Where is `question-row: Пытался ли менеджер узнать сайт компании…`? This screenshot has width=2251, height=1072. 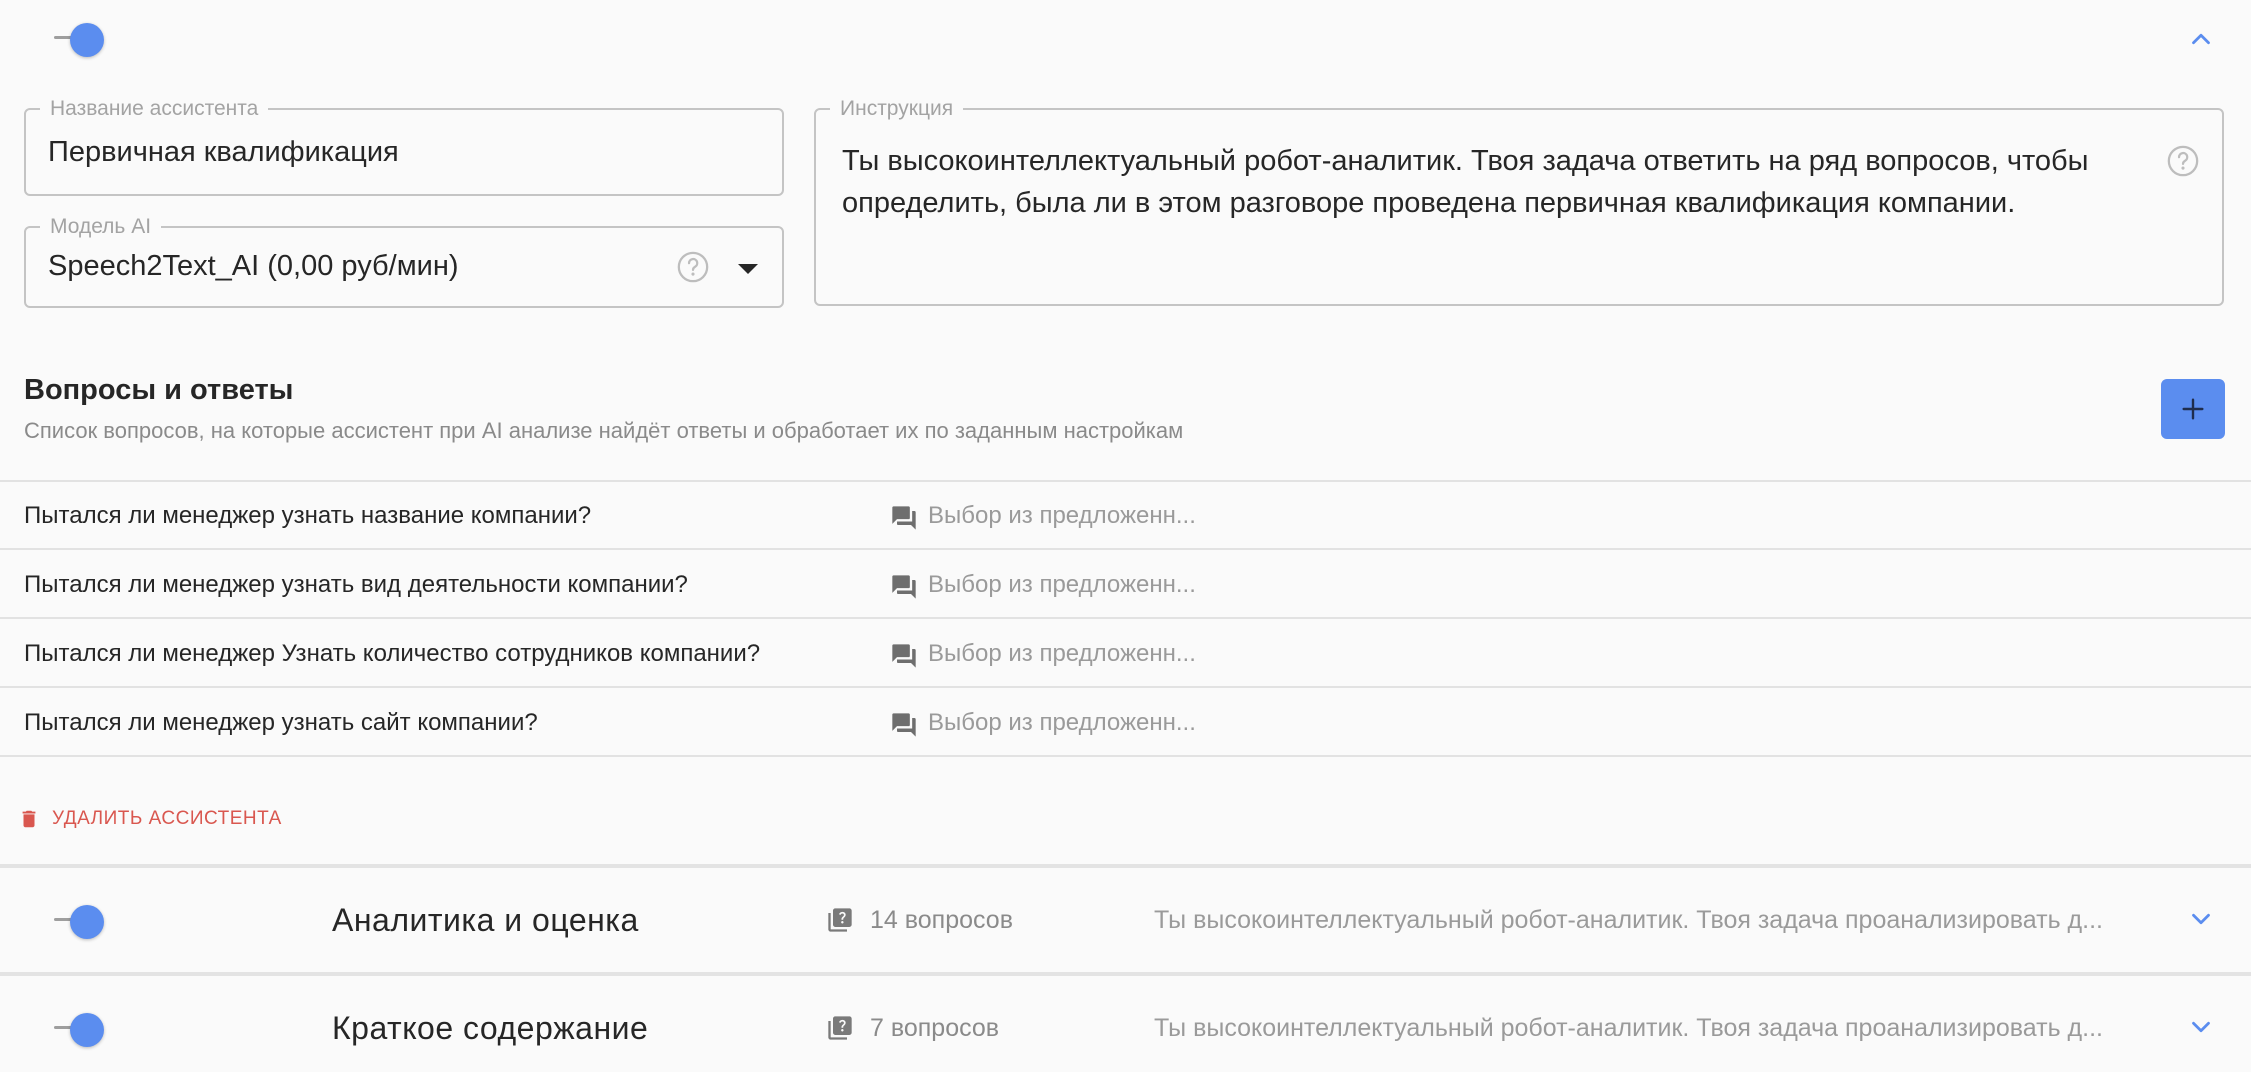 question-row: Пытался ли менеджер узнать сайт компании… is located at coordinates (1125, 723).